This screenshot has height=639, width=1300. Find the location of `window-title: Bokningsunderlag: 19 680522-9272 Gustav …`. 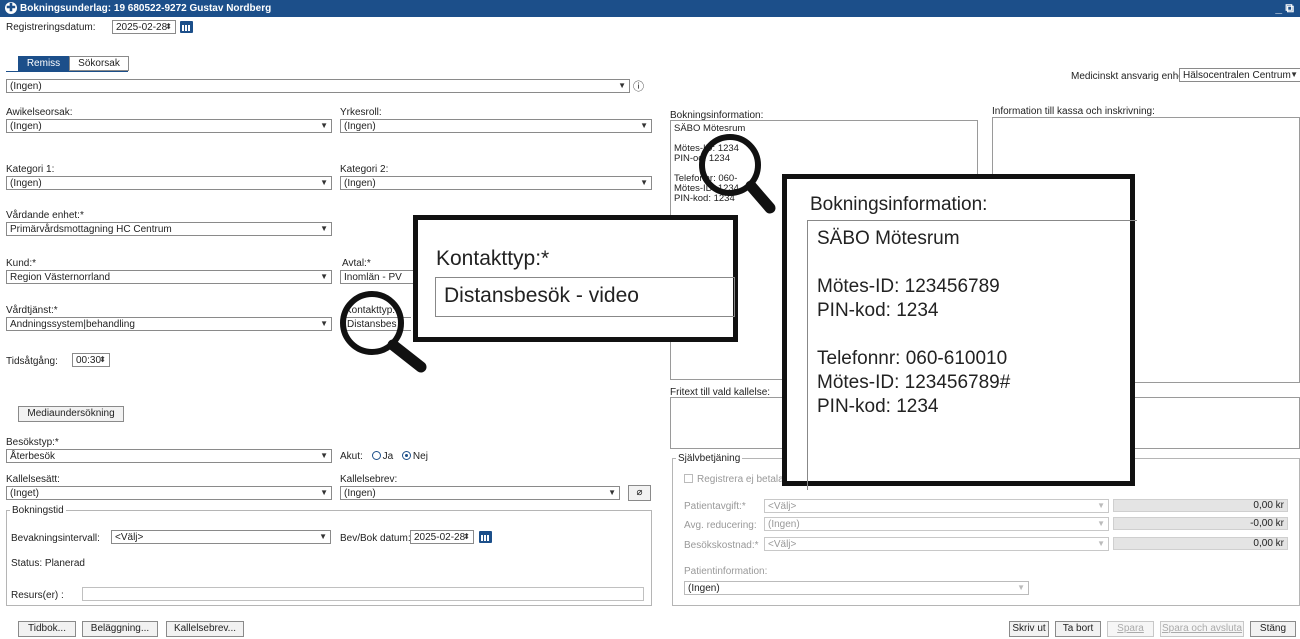

window-title: Bokningsunderlag: 19 680522-9272 Gustav … is located at coordinates (146, 8).